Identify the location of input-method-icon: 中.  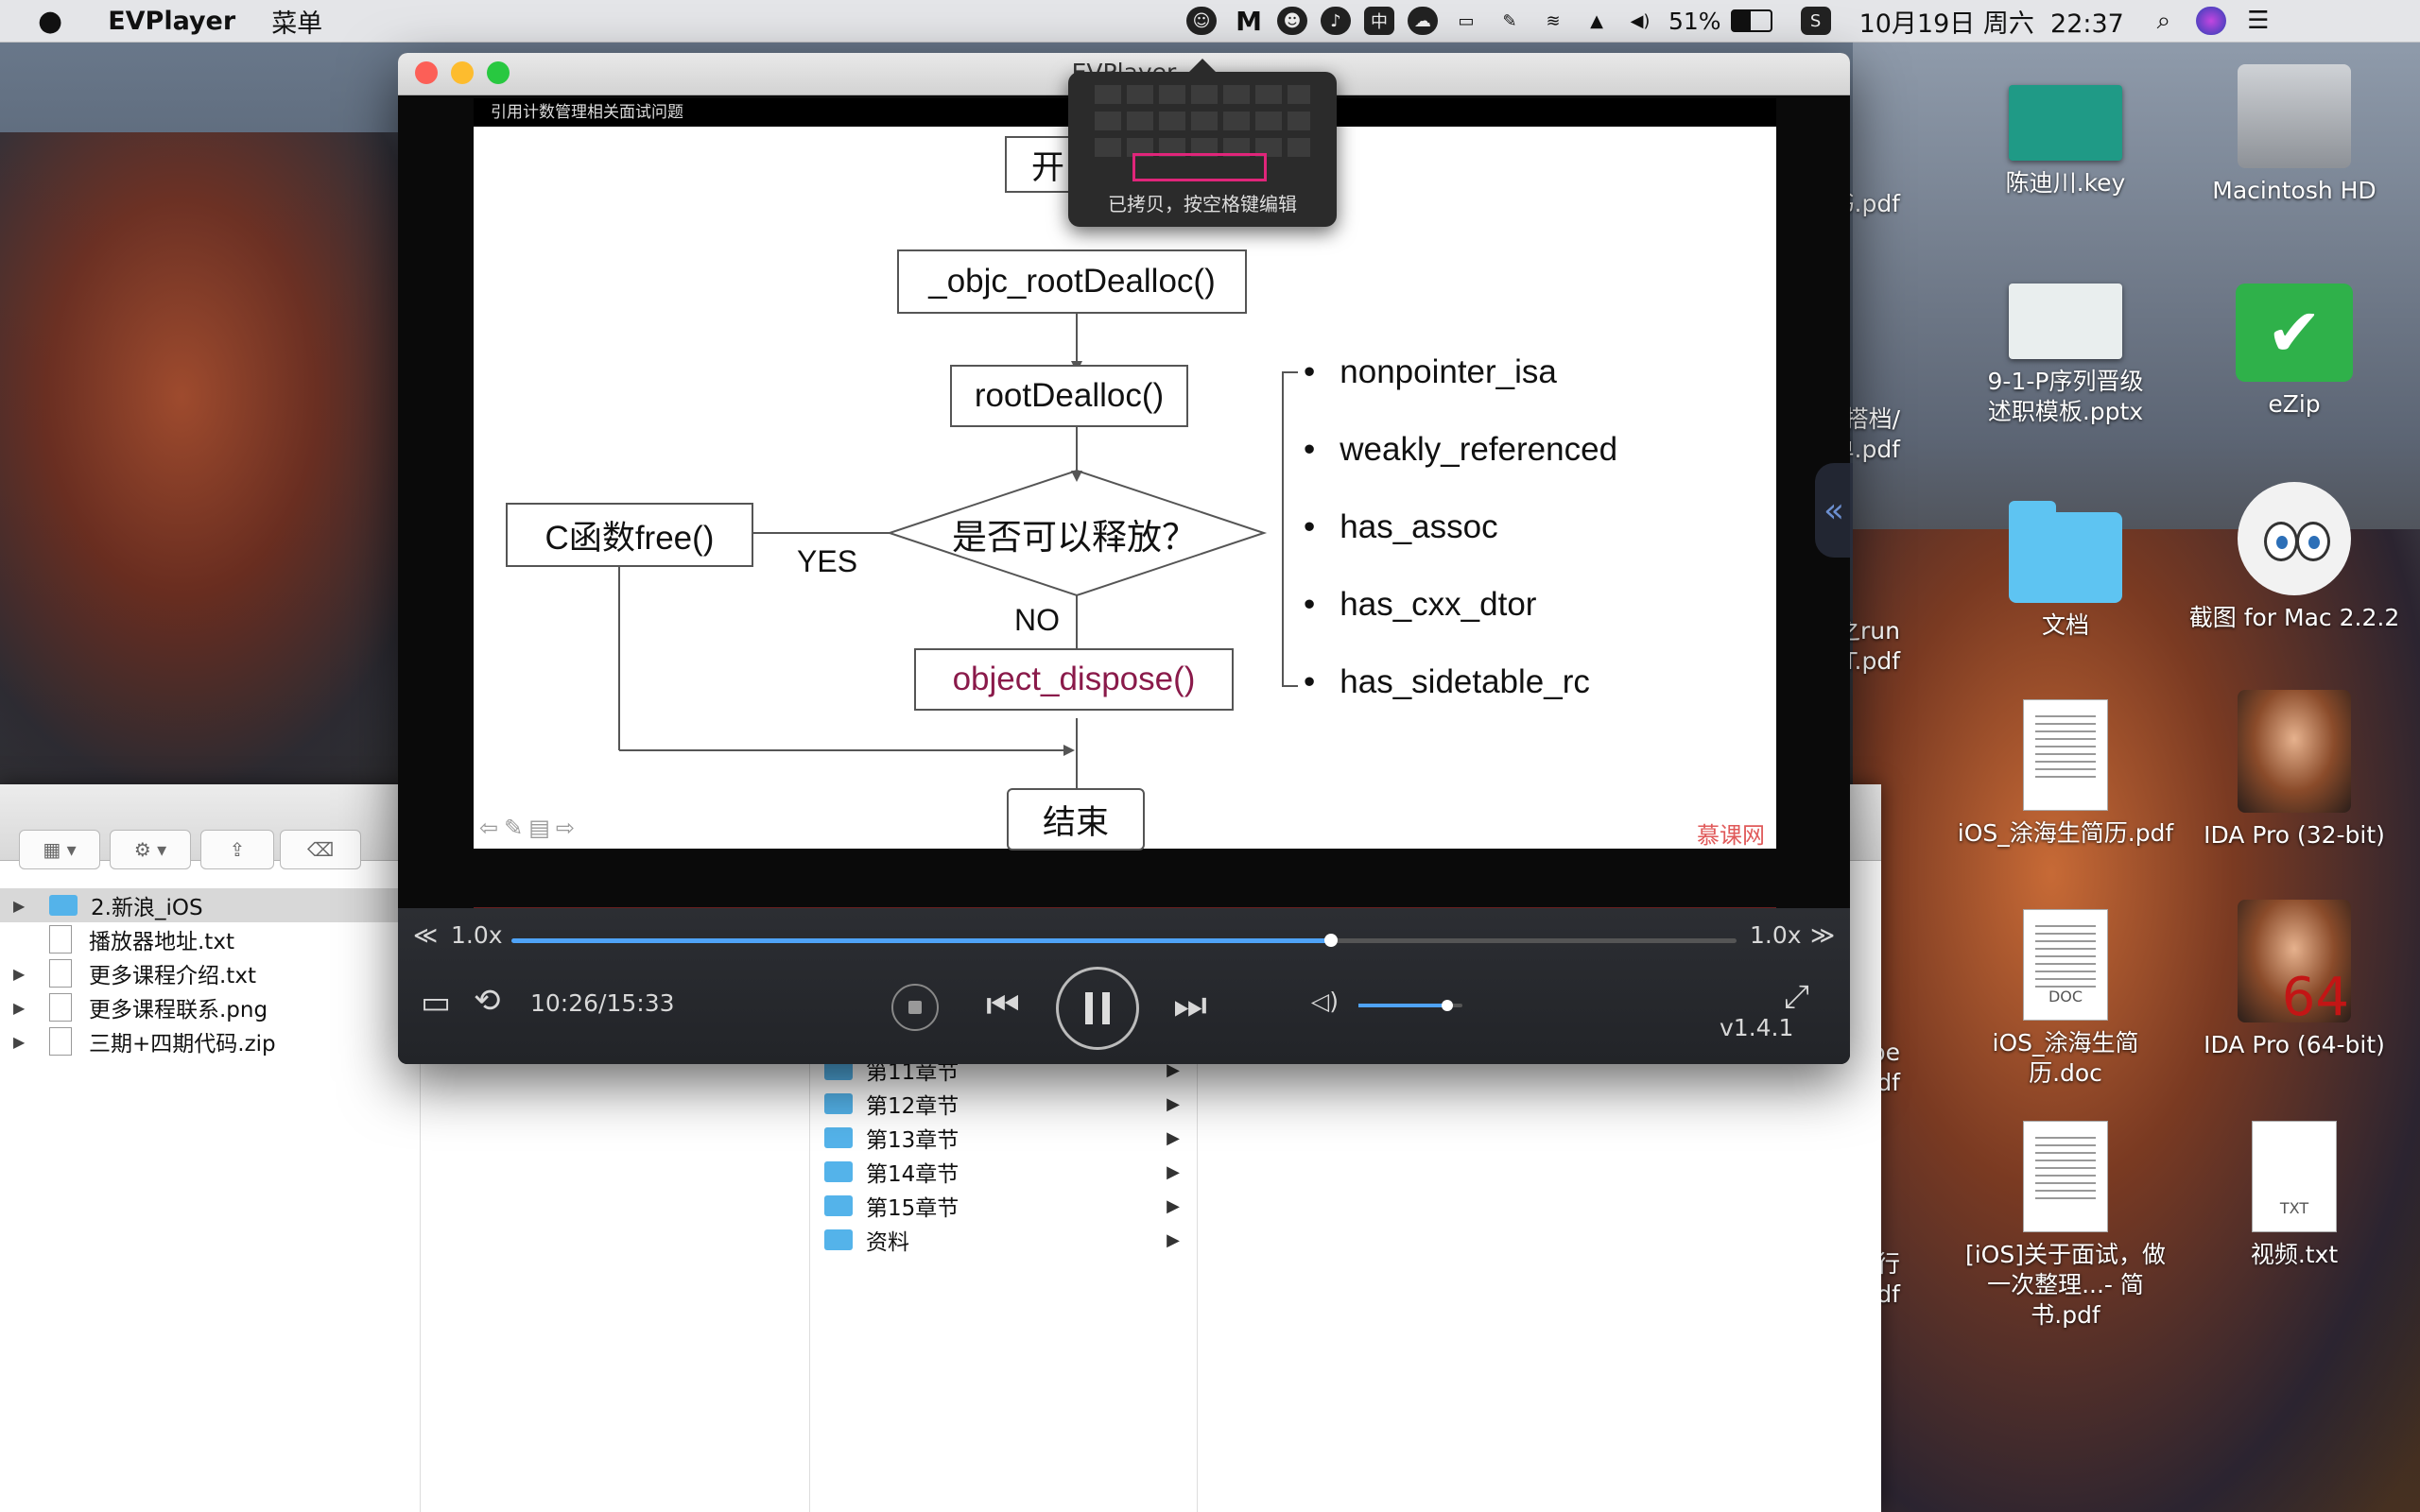
(1379, 21).